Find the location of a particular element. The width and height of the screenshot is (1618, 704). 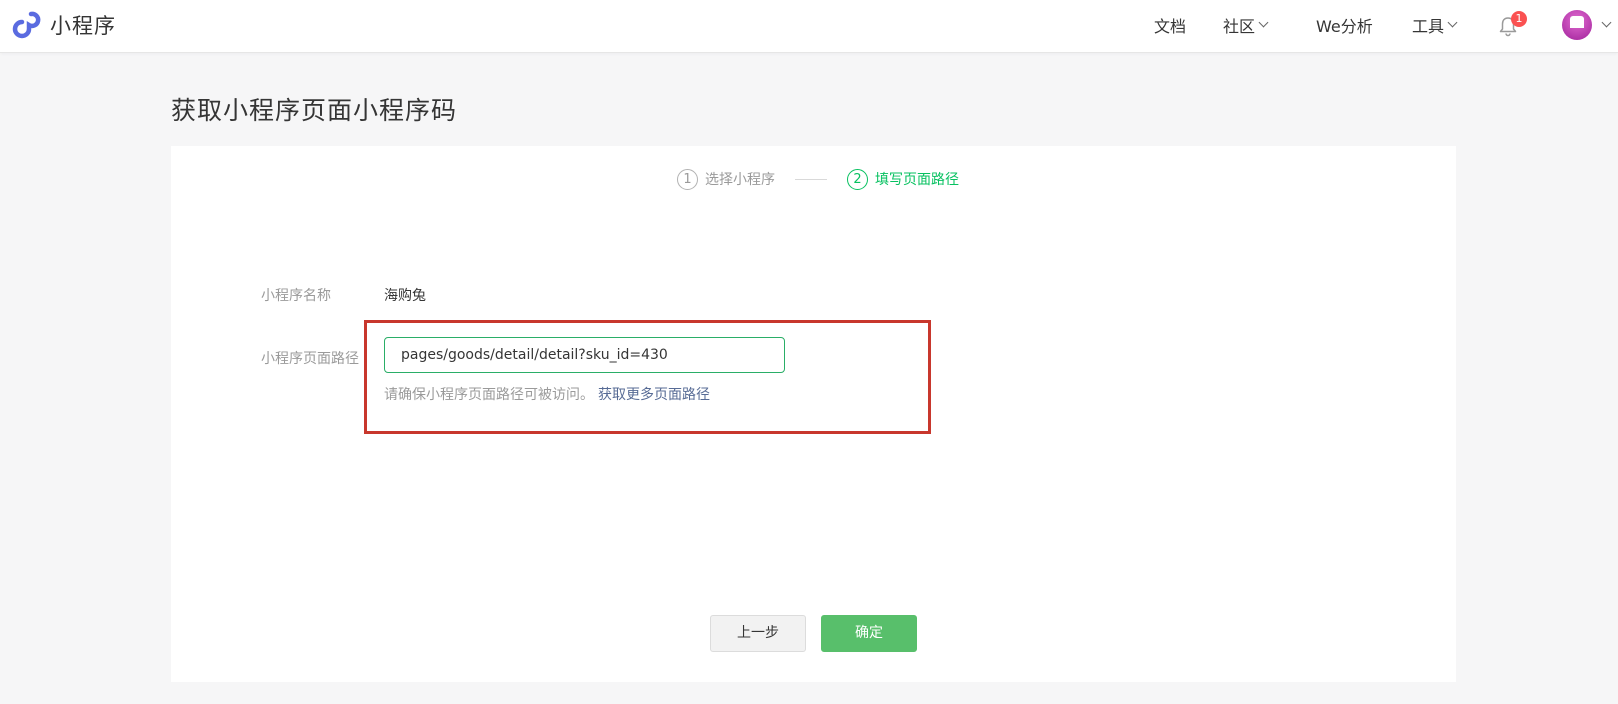

confirm-button: 确定 is located at coordinates (869, 633).